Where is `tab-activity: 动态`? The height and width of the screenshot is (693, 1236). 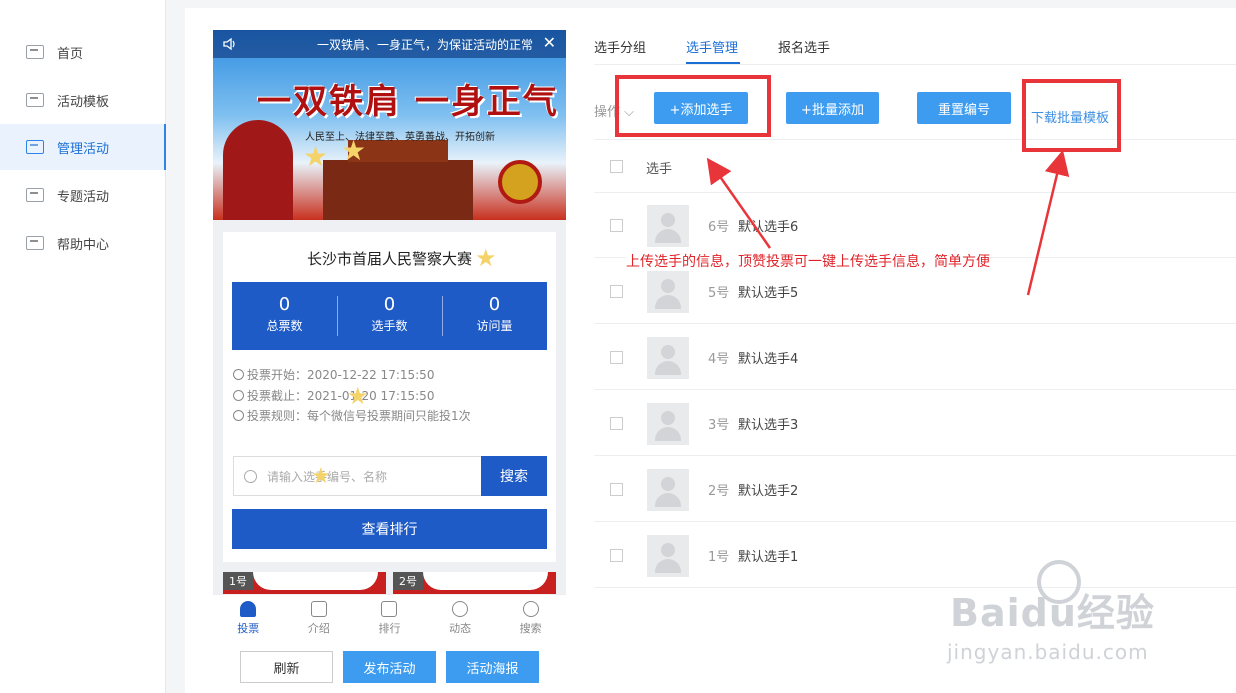 tab-activity: 动态 is located at coordinates (460, 618).